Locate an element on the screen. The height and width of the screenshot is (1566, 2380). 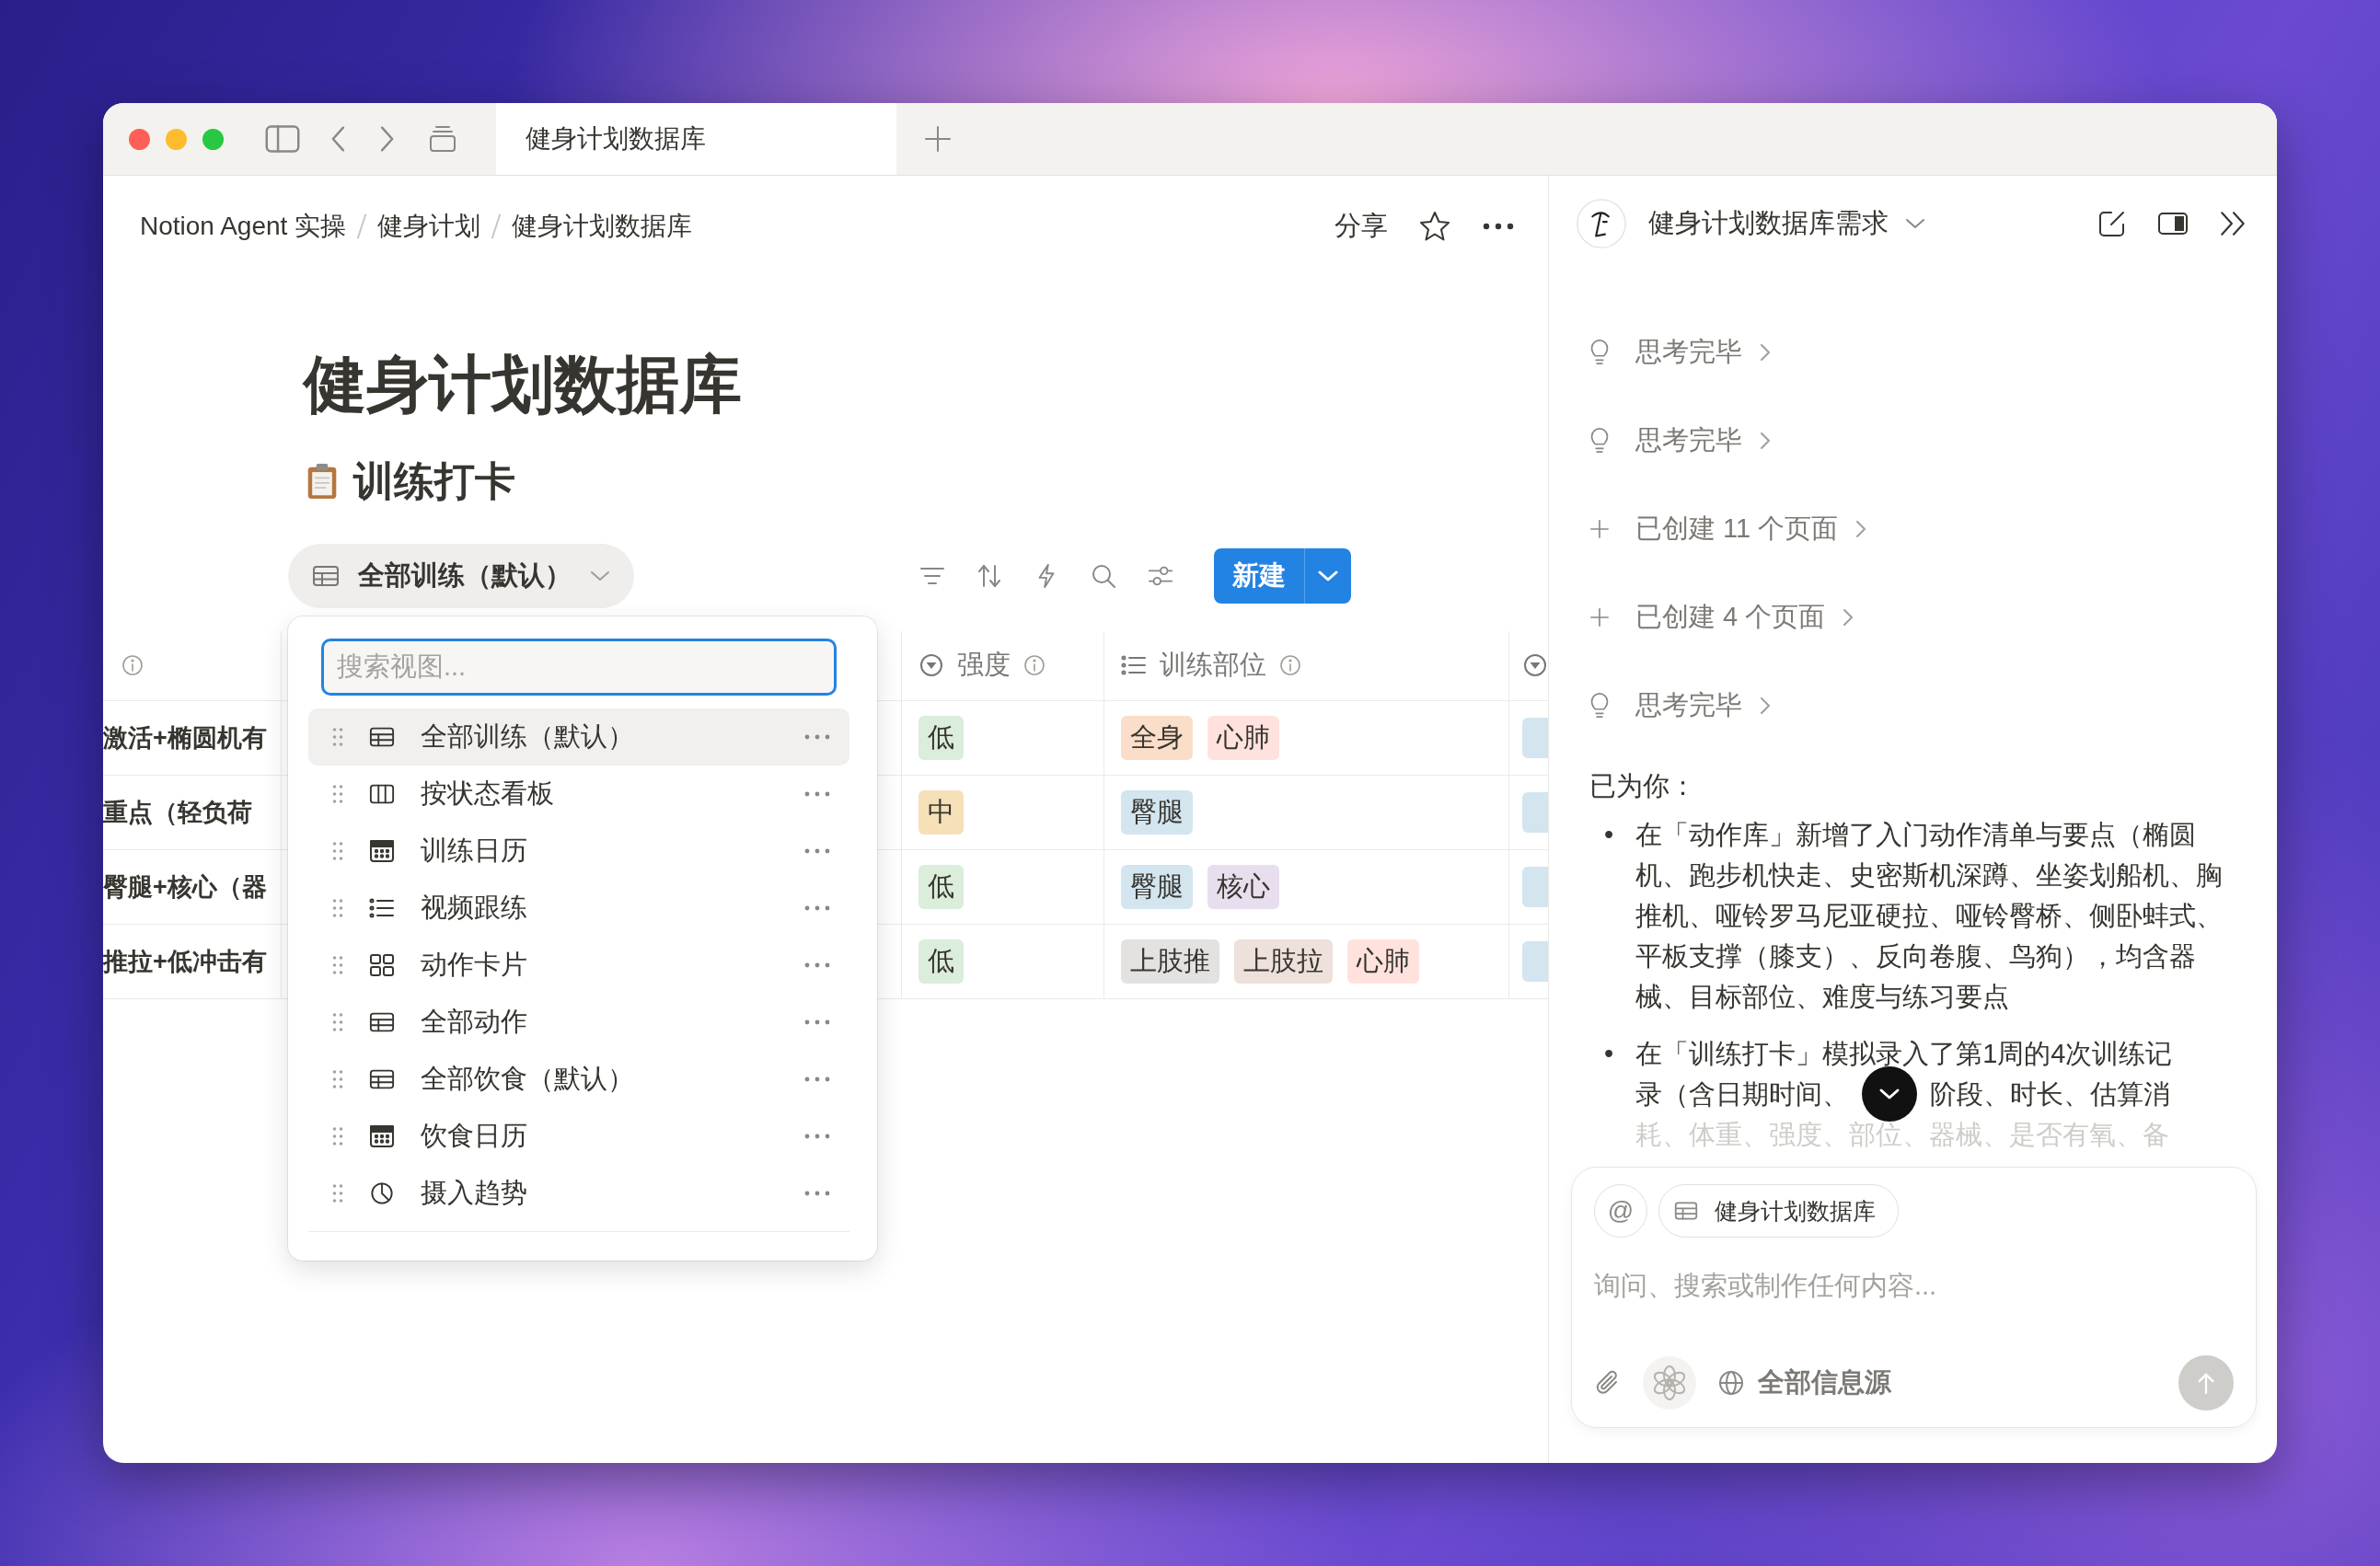
body-part-tag: 核心 is located at coordinates (1243, 886).